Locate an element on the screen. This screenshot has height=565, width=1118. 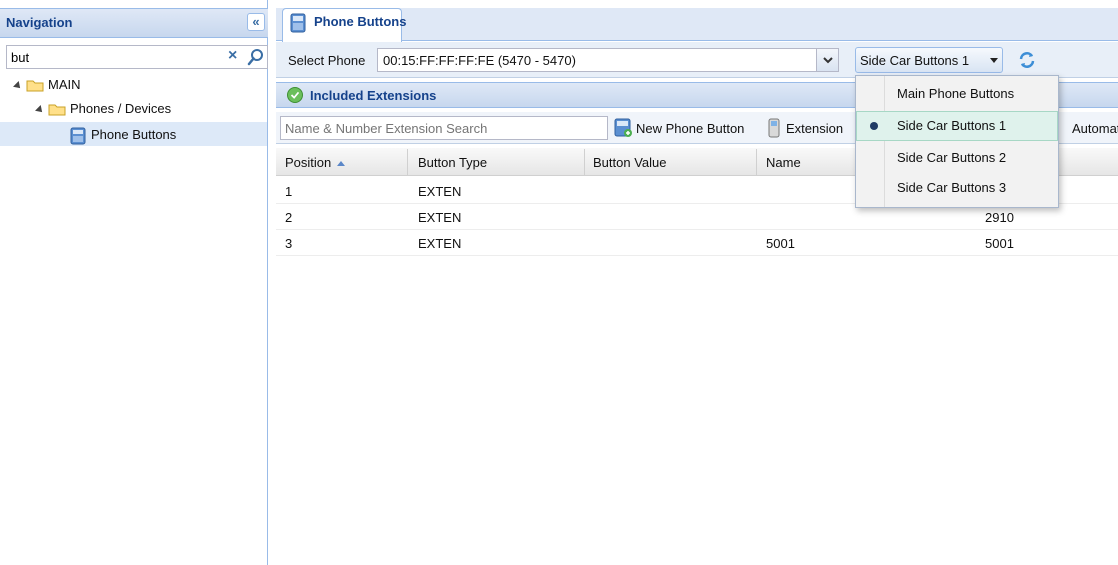
select-phone-dropdown-button is located at coordinates (827, 60).